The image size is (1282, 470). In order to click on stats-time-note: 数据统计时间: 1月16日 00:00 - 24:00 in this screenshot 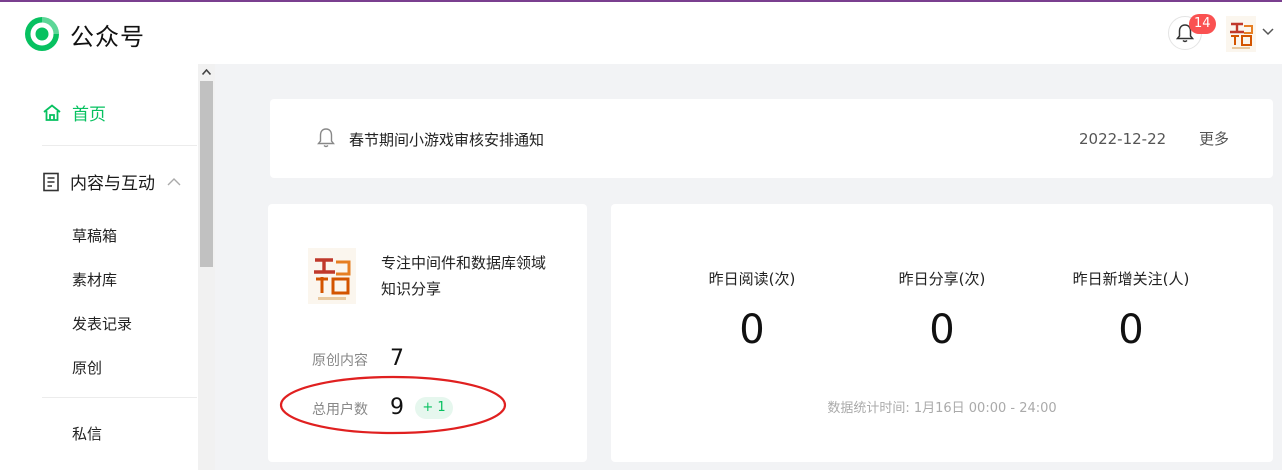, I will do `click(942, 408)`.